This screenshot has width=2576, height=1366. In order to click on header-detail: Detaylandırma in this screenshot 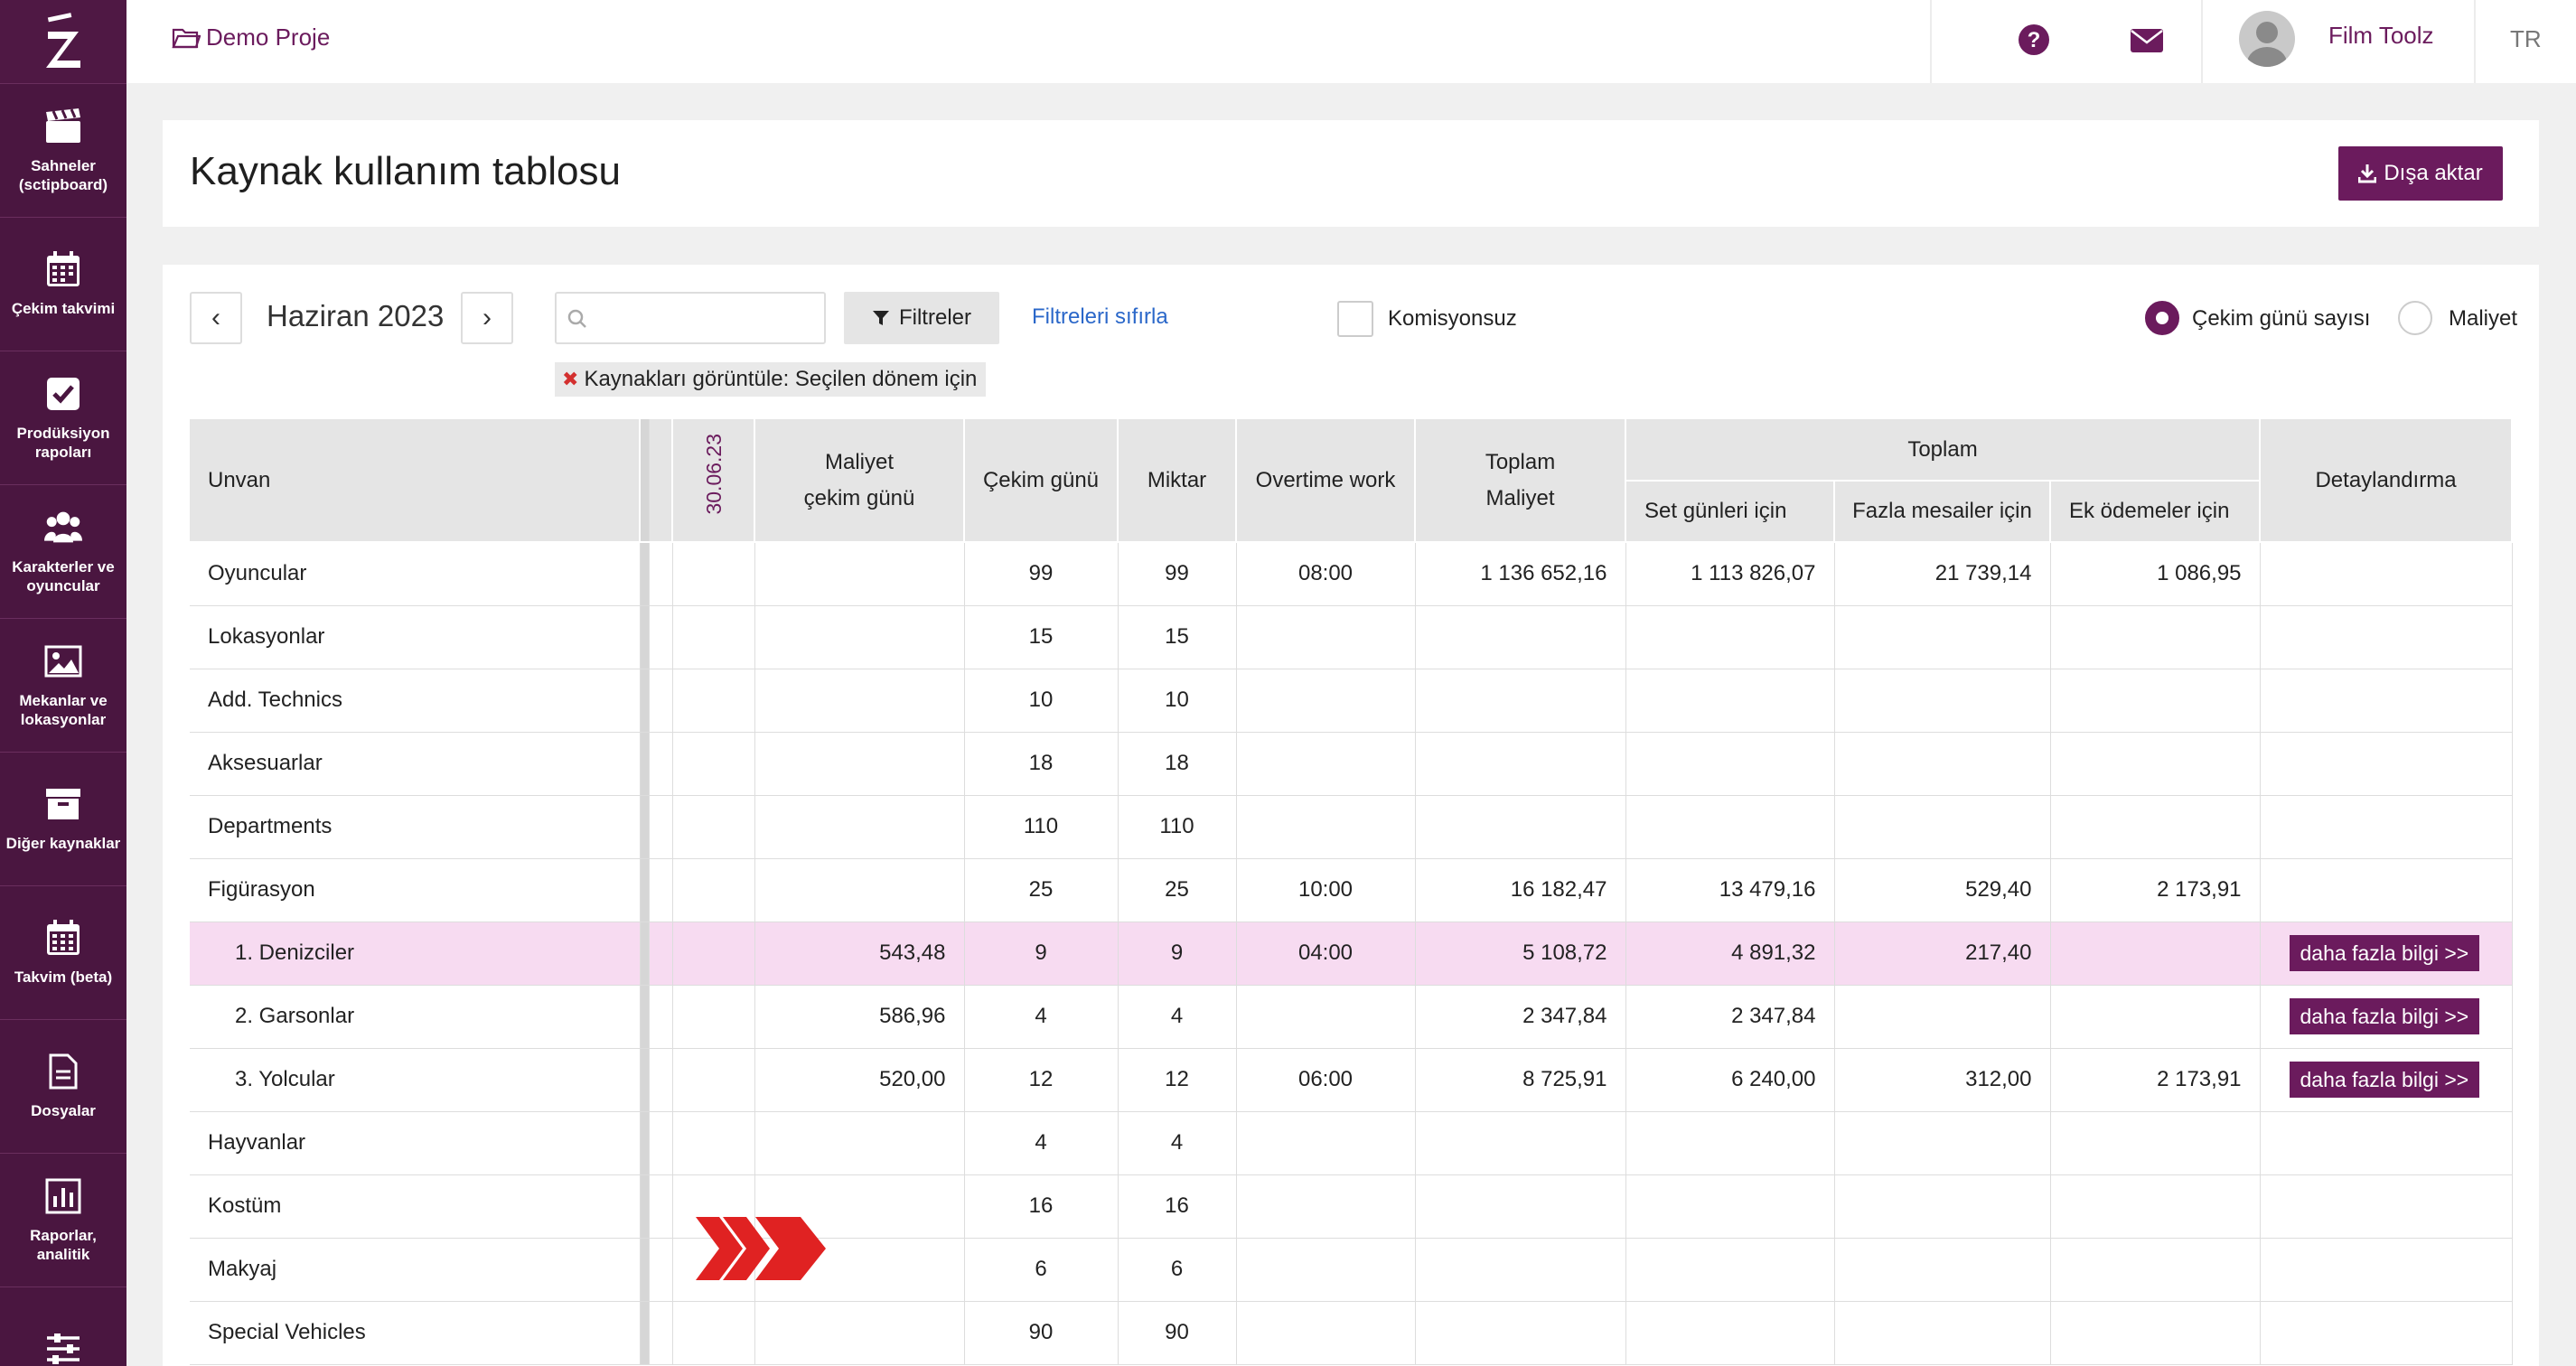, I will do `click(2387, 481)`.